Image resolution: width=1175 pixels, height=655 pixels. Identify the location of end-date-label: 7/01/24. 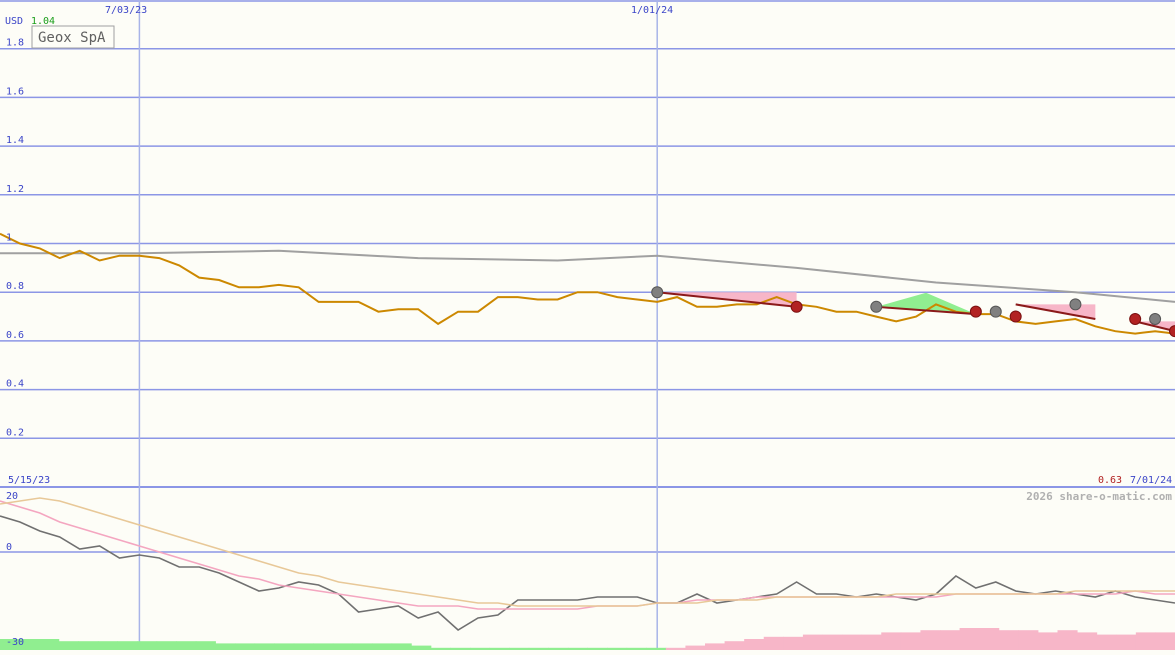
(1151, 480).